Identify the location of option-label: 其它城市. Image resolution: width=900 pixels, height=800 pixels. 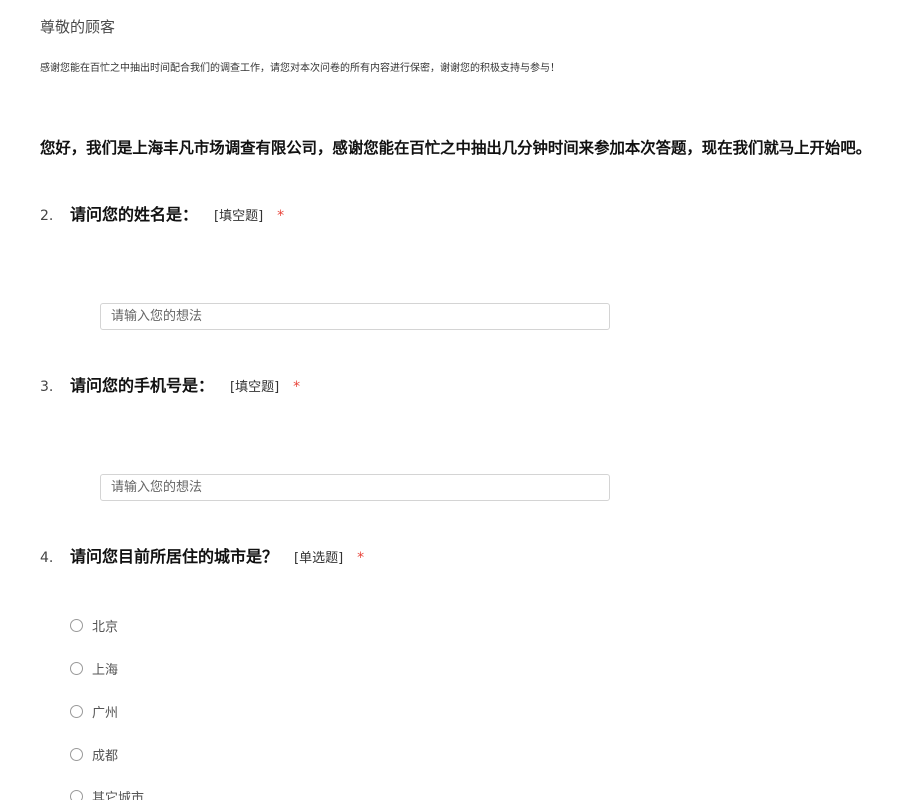
(118, 795).